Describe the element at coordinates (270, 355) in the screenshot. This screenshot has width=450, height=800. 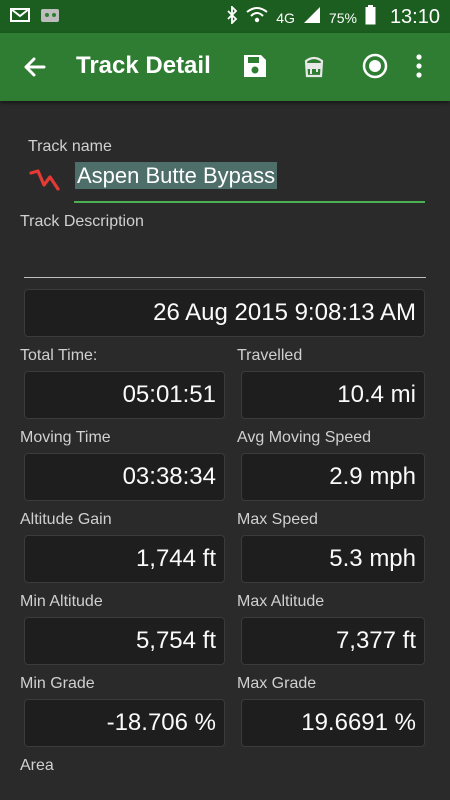
I see `travelled-label: Travelled` at that location.